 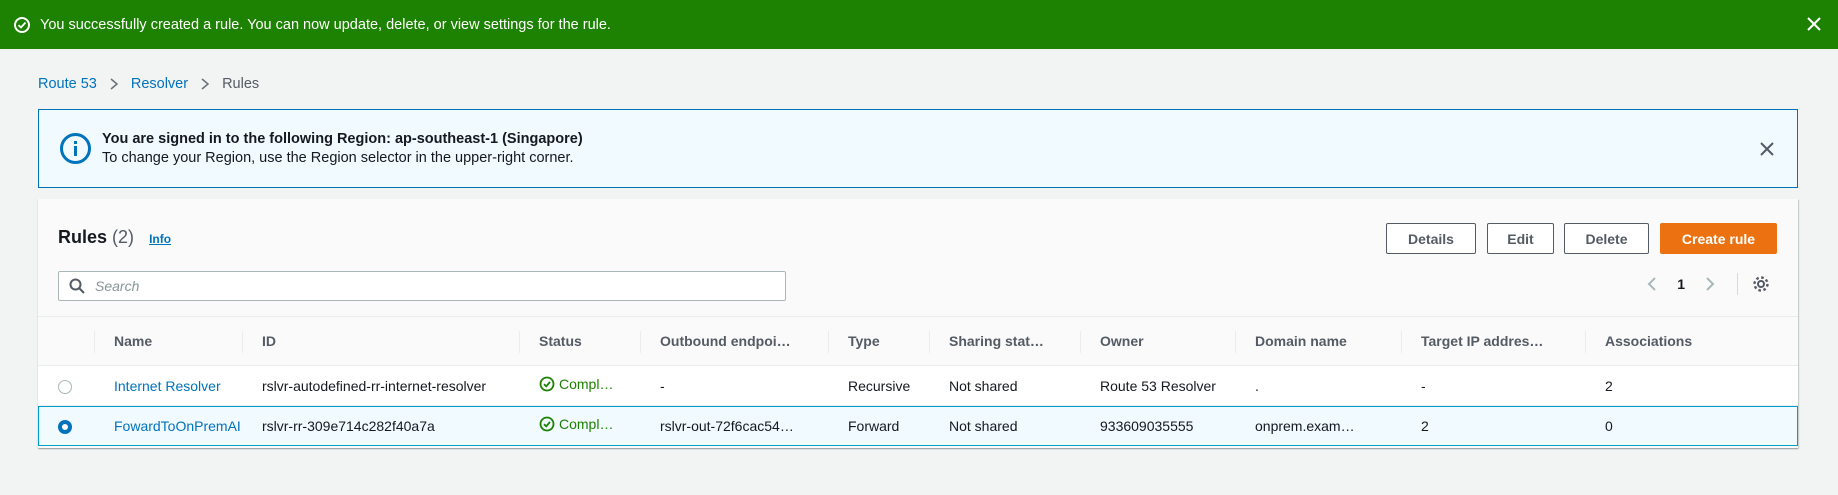 What do you see at coordinates (380, 341) in the screenshot?
I see `column-header-id: ID` at bounding box center [380, 341].